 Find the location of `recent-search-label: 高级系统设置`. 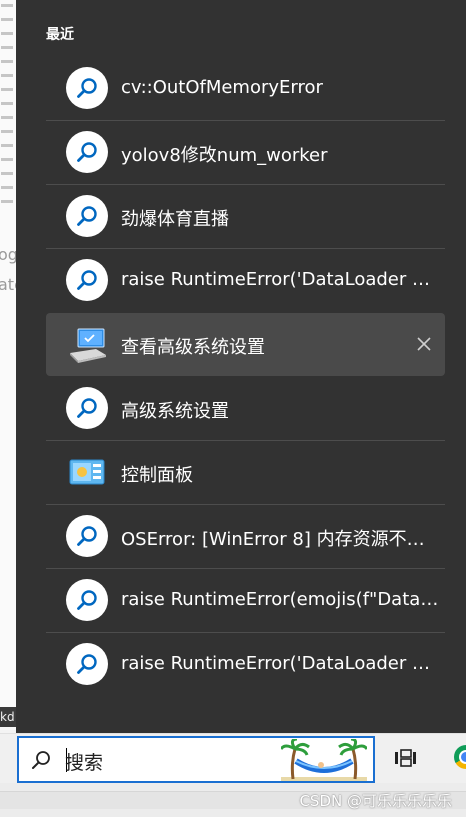

recent-search-label: 高级系统设置 is located at coordinates (175, 411).